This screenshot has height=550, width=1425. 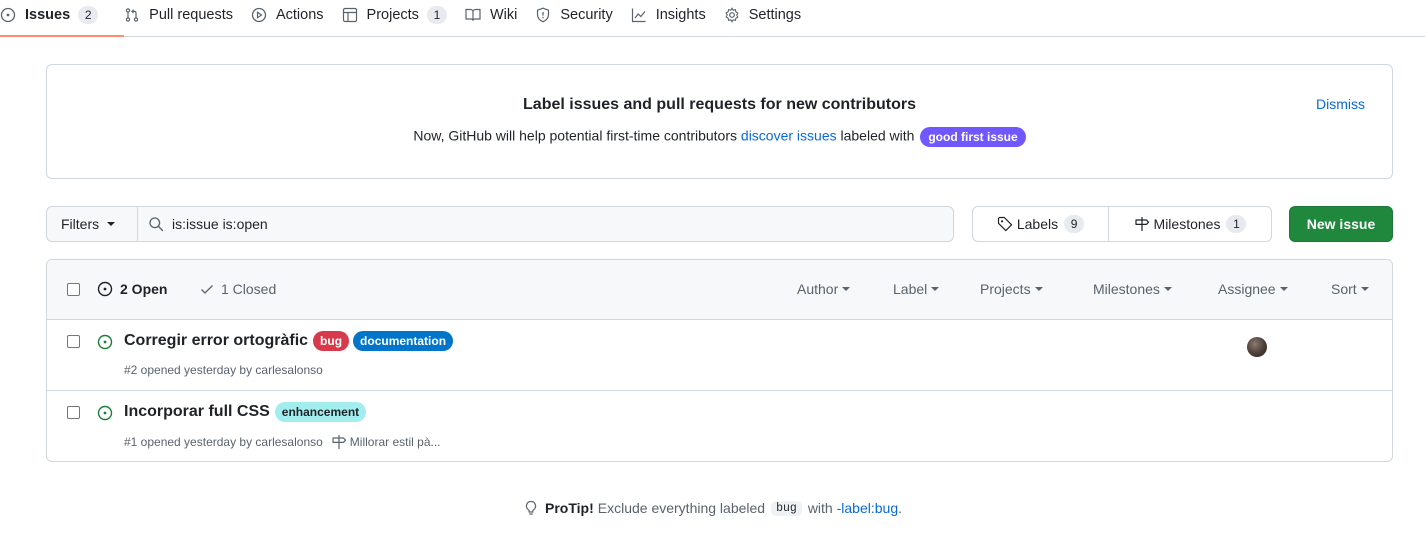 I want to click on tab-label: Wiki, so click(x=503, y=15).